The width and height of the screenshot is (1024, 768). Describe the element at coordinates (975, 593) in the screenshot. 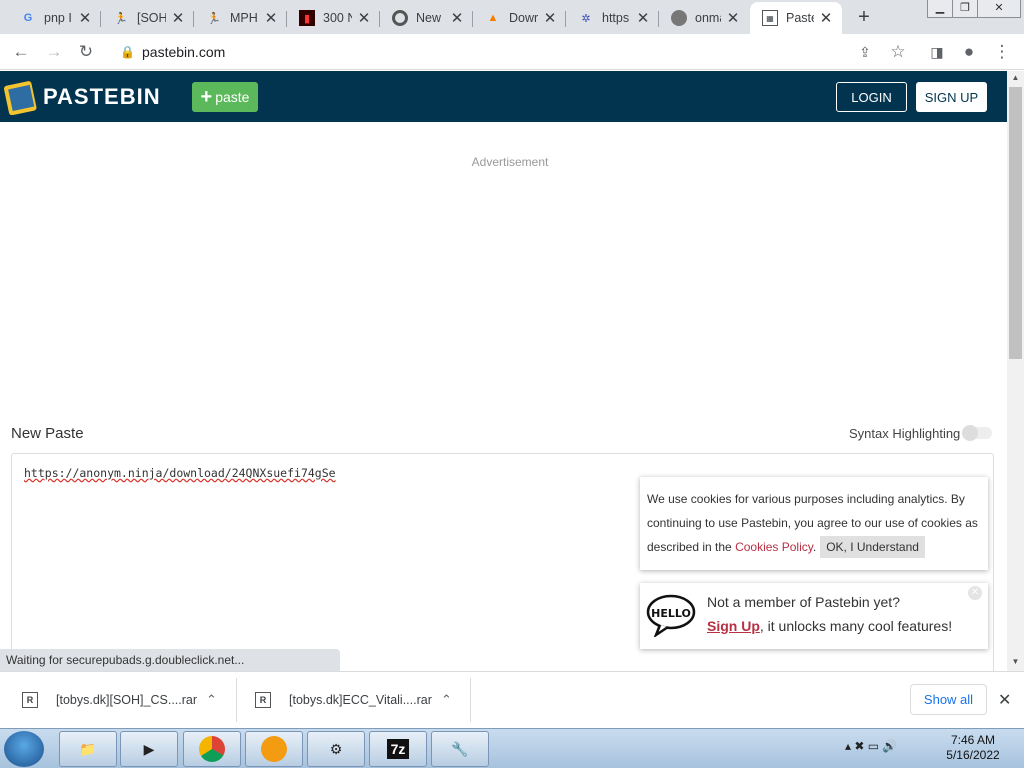

I see `close-promo-icon: ✕` at that location.